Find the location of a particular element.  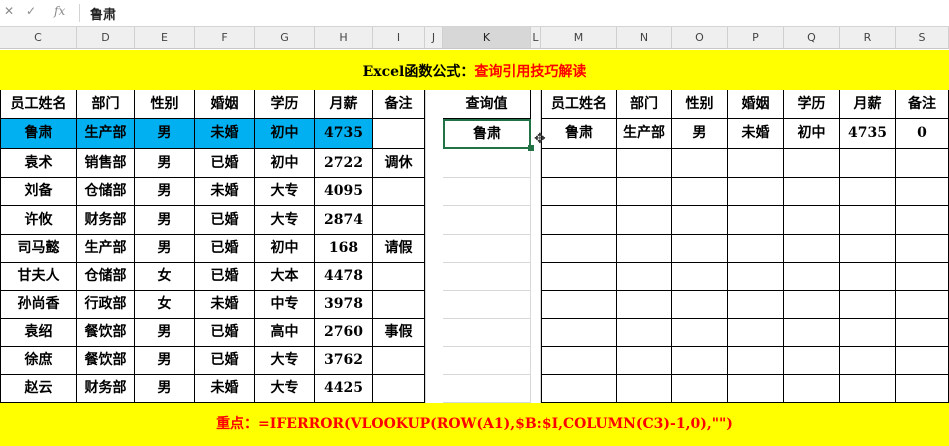

left-header-cell: 备注 is located at coordinates (399, 104).